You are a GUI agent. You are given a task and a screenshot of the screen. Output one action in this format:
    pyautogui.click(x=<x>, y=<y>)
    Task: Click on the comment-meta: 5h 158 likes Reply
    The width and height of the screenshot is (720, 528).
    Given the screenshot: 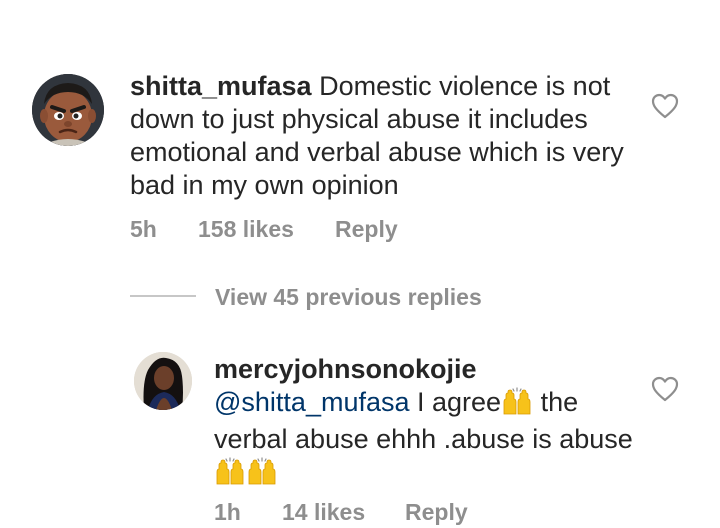 What is the action you would take?
    pyautogui.click(x=330, y=231)
    